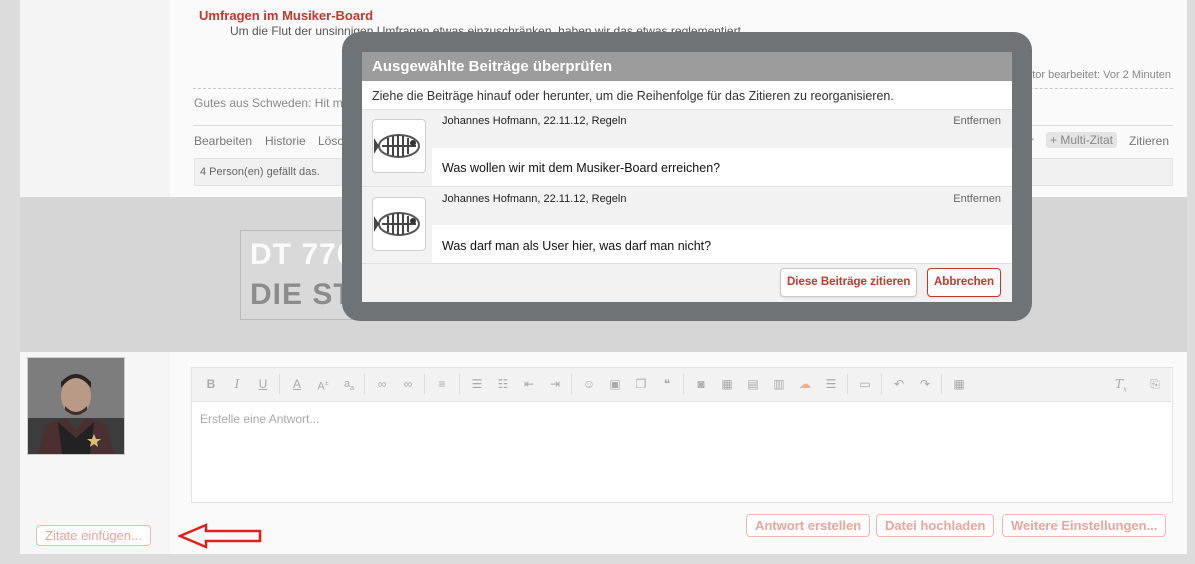 The image size is (1195, 564). I want to click on cancel-button: Abbrechen, so click(964, 282).